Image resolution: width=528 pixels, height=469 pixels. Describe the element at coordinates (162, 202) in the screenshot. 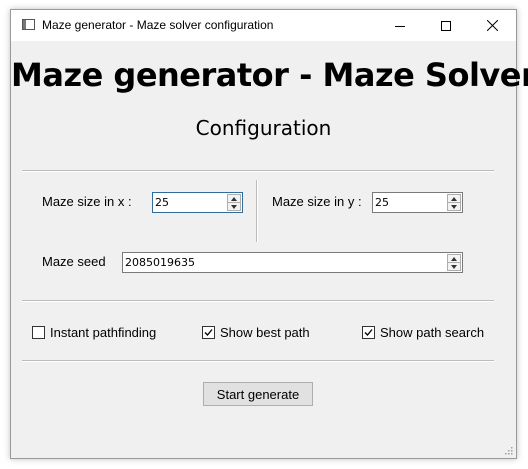

I see `size-x-value: 25` at that location.